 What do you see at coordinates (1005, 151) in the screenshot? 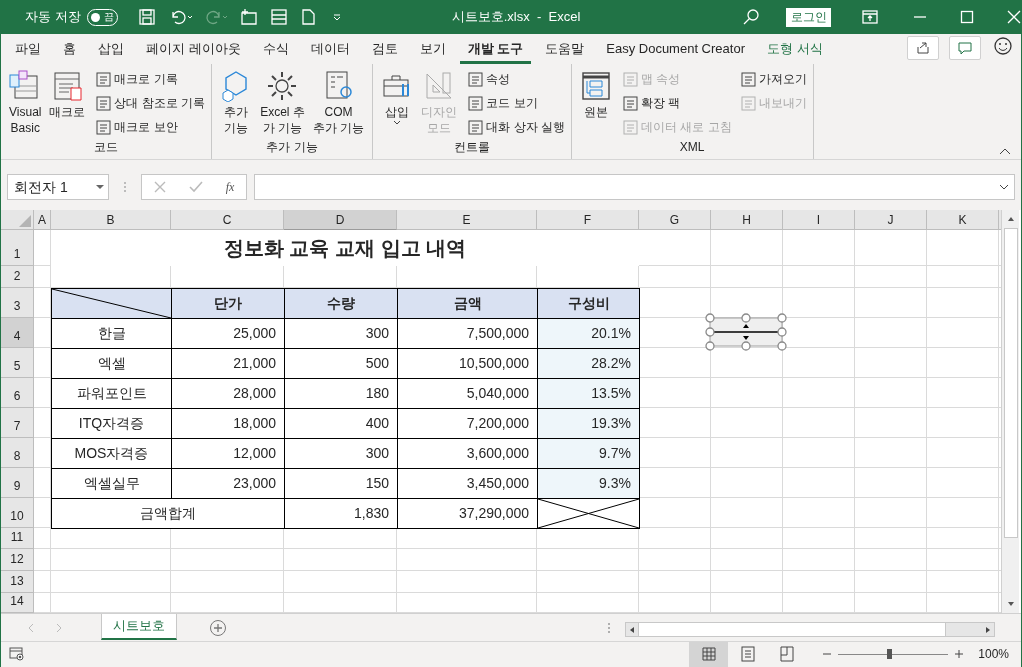
I see `collapse-ribbon-icon` at bounding box center [1005, 151].